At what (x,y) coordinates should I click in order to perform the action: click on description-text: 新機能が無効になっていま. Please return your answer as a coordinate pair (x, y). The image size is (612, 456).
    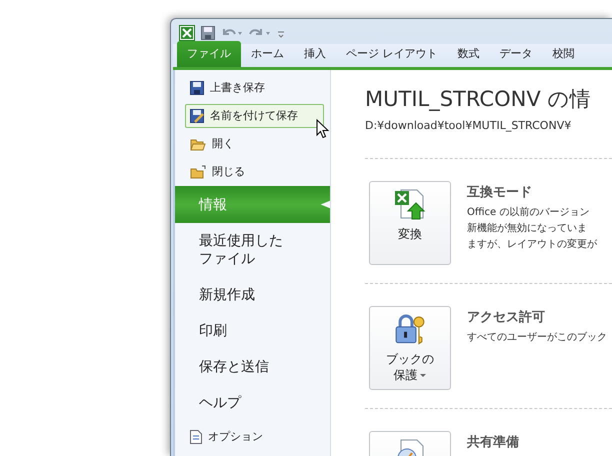
    Looking at the image, I should click on (527, 229).